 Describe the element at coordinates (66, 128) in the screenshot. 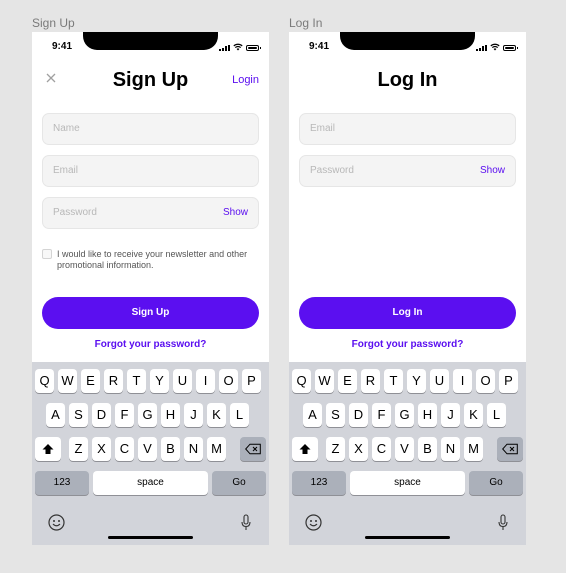

I see `name-placeholder: Name` at that location.